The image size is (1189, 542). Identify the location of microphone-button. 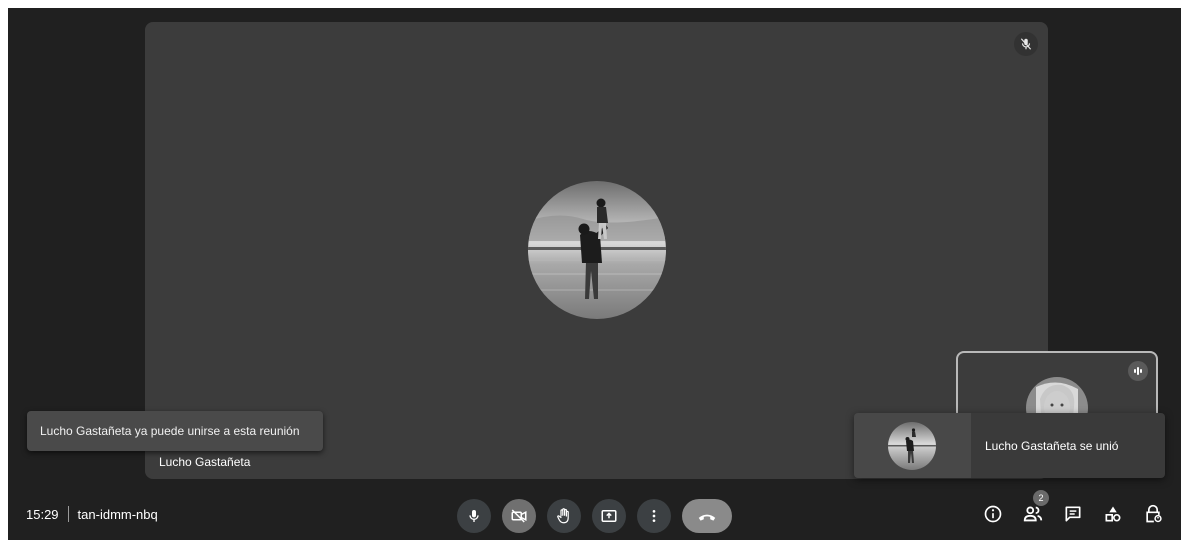
(474, 516).